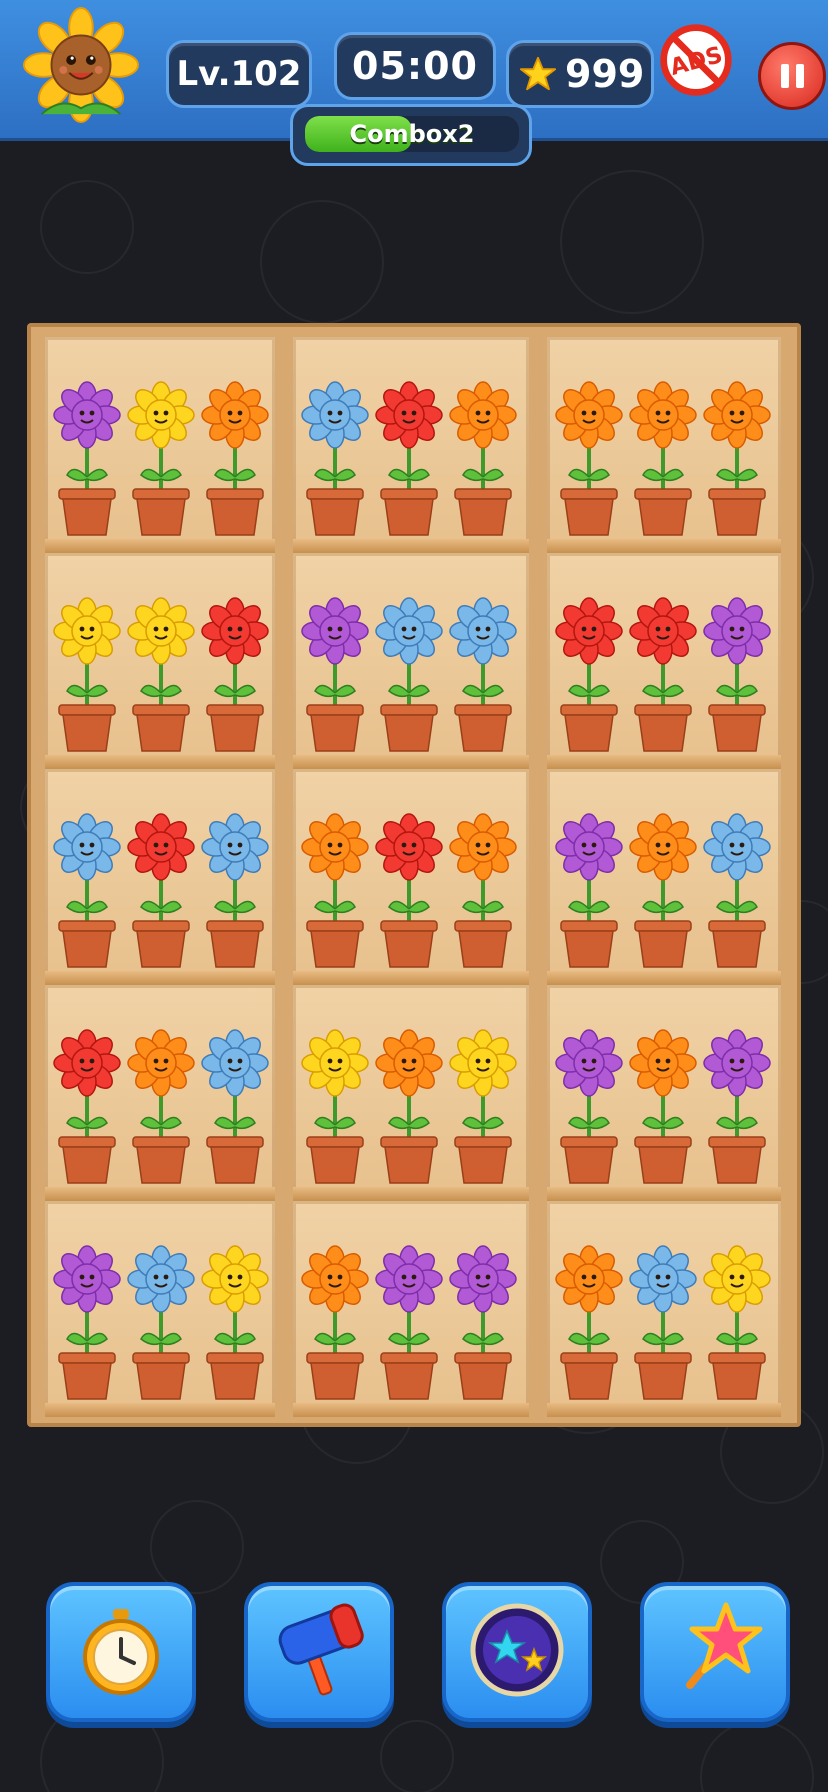 Image resolution: width=828 pixels, height=1792 pixels. What do you see at coordinates (239, 74) in the screenshot?
I see `level-indicator: Lv.102` at bounding box center [239, 74].